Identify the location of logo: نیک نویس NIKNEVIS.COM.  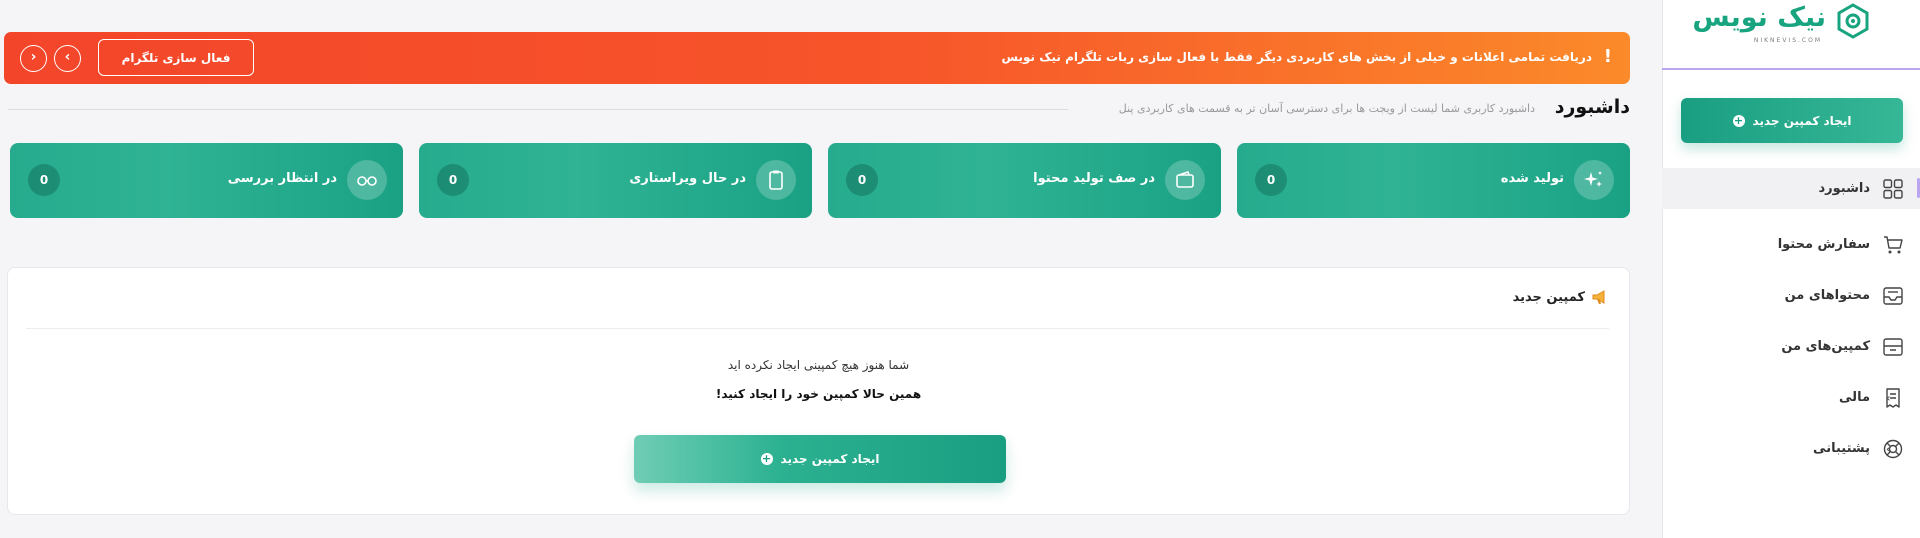
(1791, 35).